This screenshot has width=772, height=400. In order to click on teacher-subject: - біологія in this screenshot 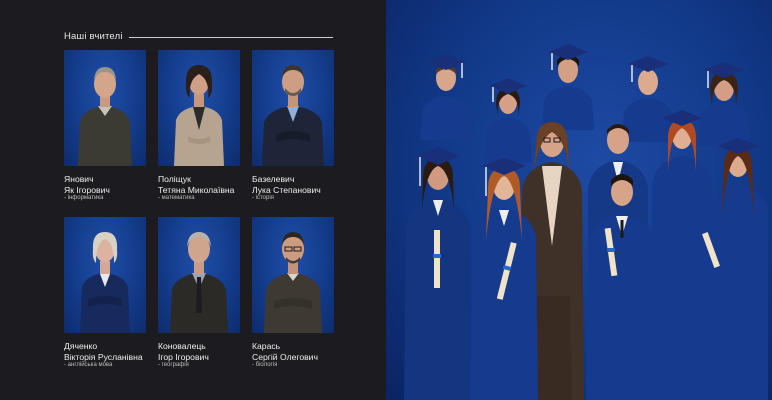, I will do `click(265, 365)`.